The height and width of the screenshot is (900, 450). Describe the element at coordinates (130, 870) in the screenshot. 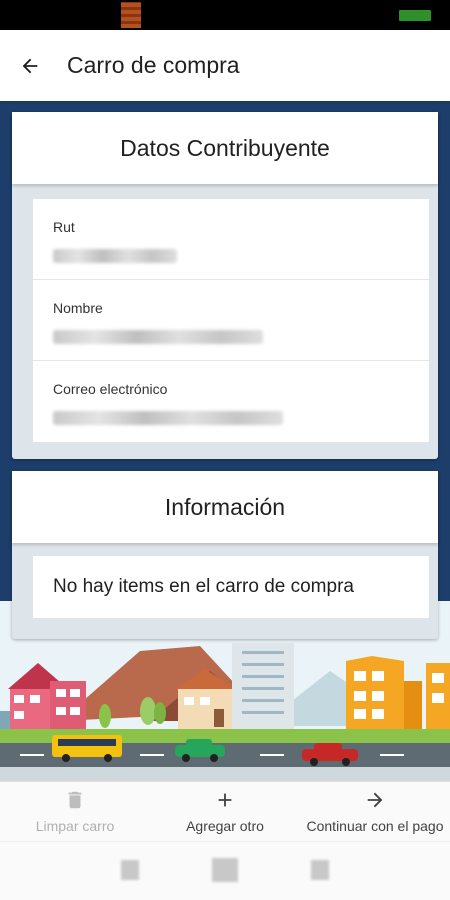

I see `recent-apps-button` at that location.